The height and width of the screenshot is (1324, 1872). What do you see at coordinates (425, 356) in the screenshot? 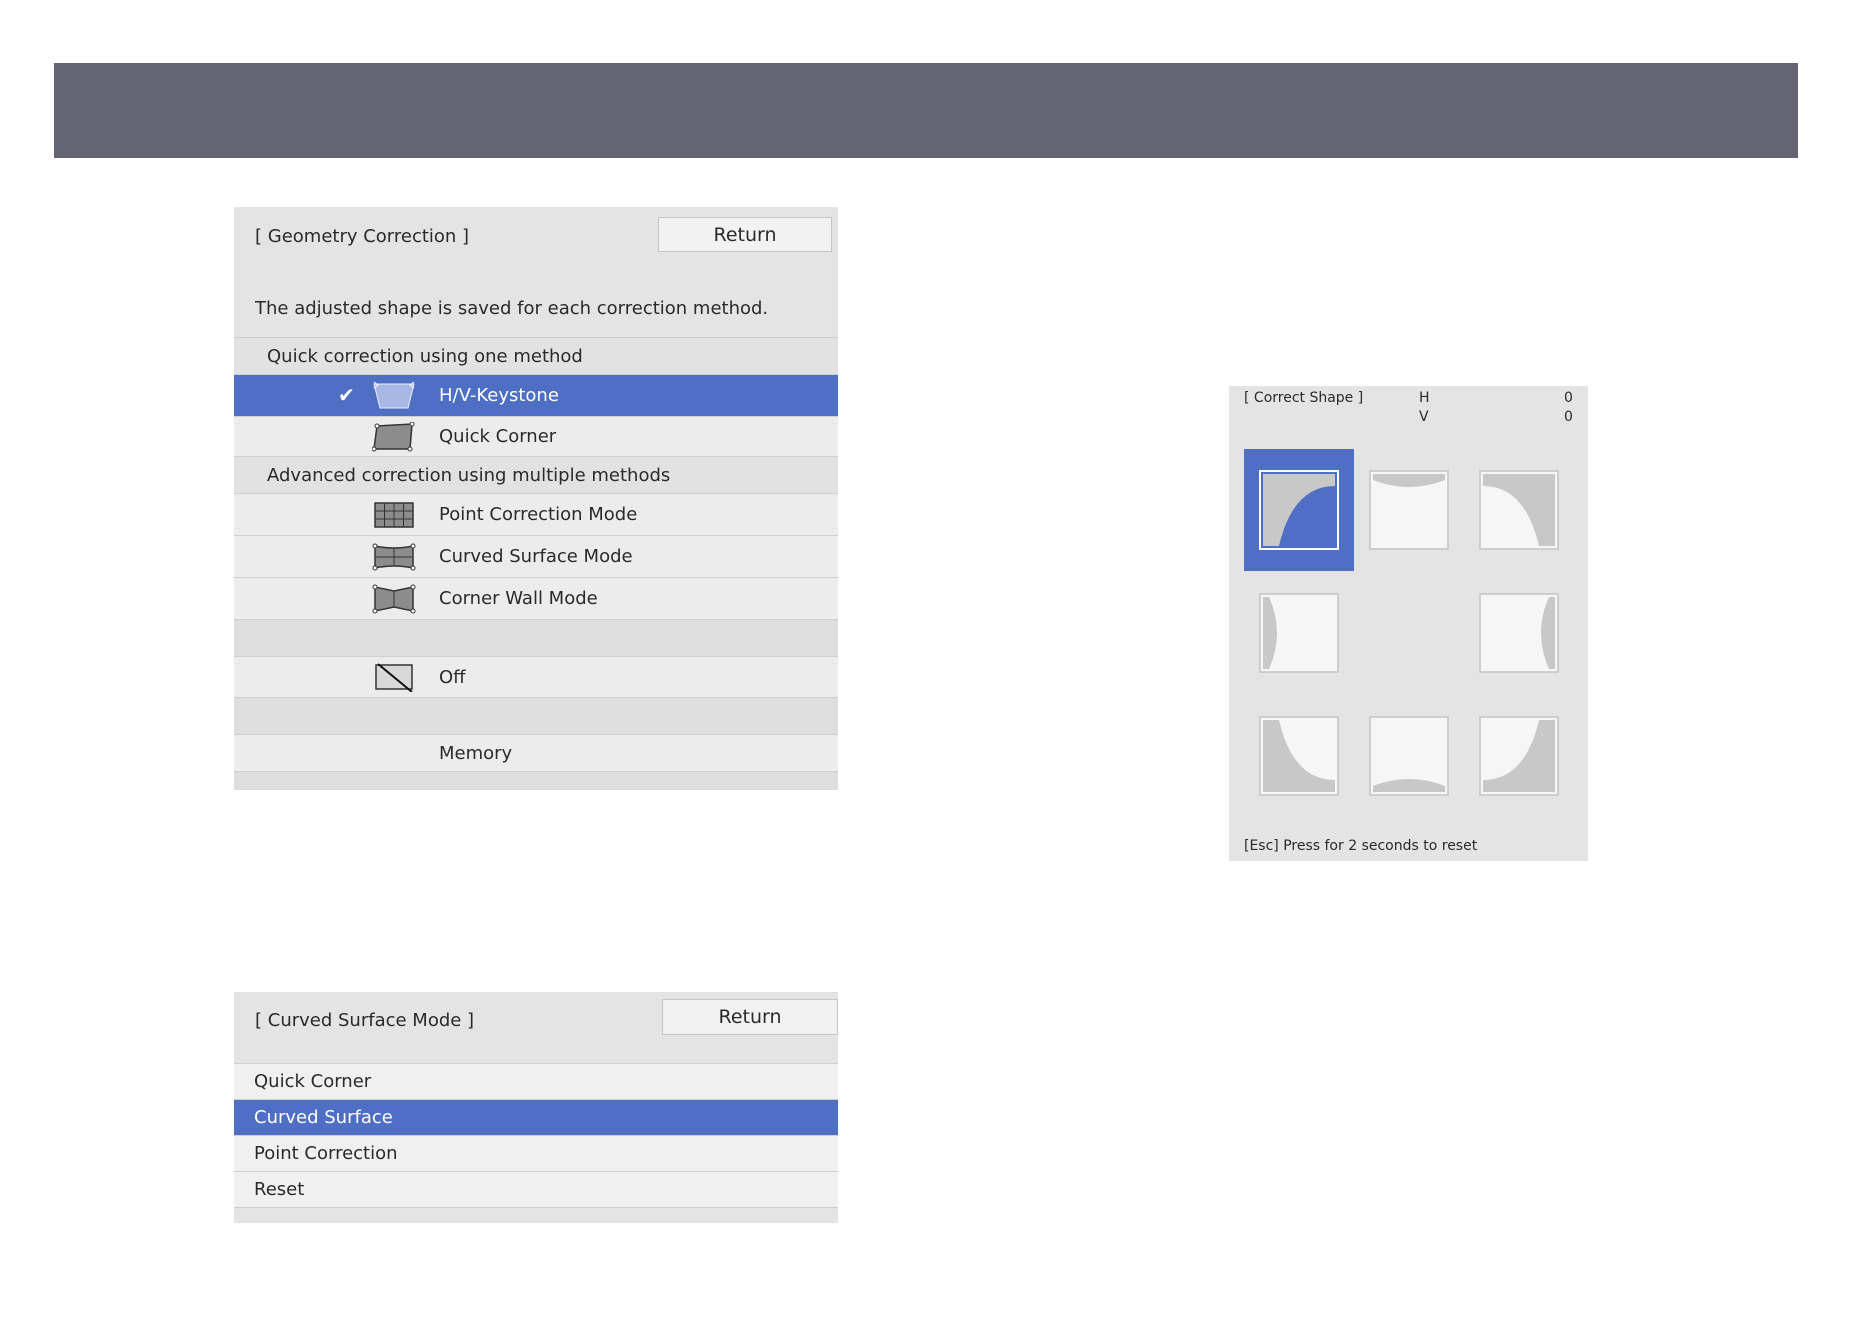
I see `section-label: Quick correction using one method` at bounding box center [425, 356].